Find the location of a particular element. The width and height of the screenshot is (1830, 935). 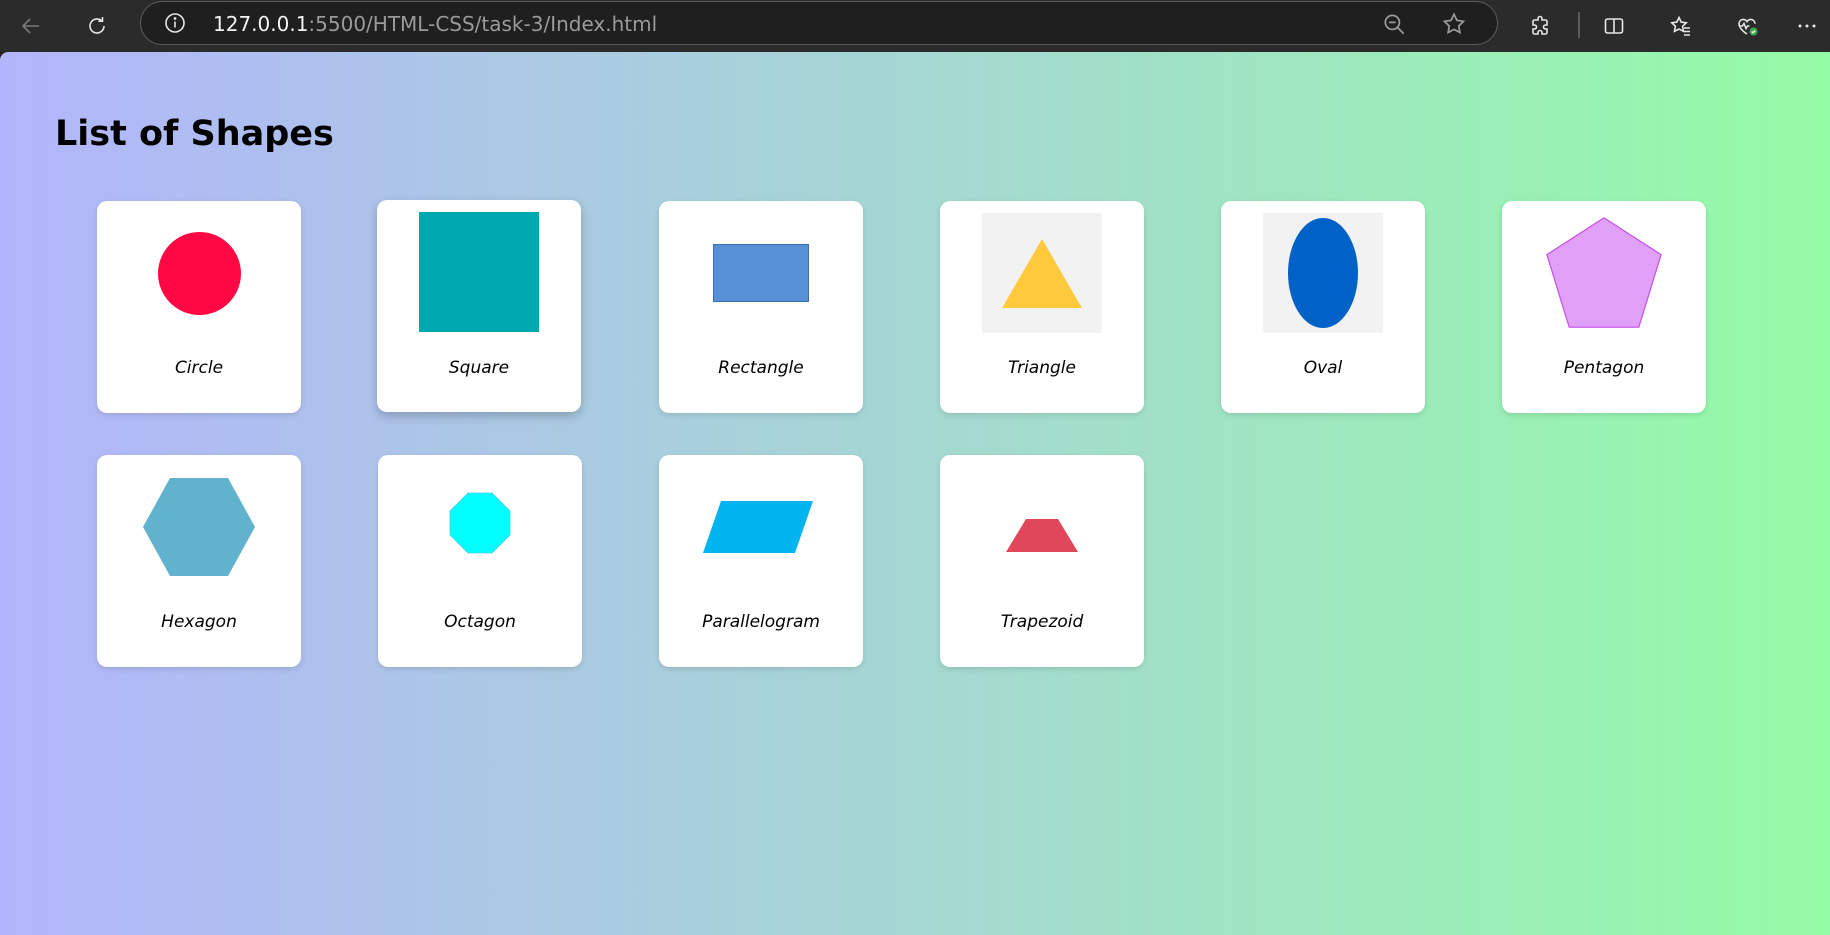

square-shape-box is located at coordinates (479, 272).